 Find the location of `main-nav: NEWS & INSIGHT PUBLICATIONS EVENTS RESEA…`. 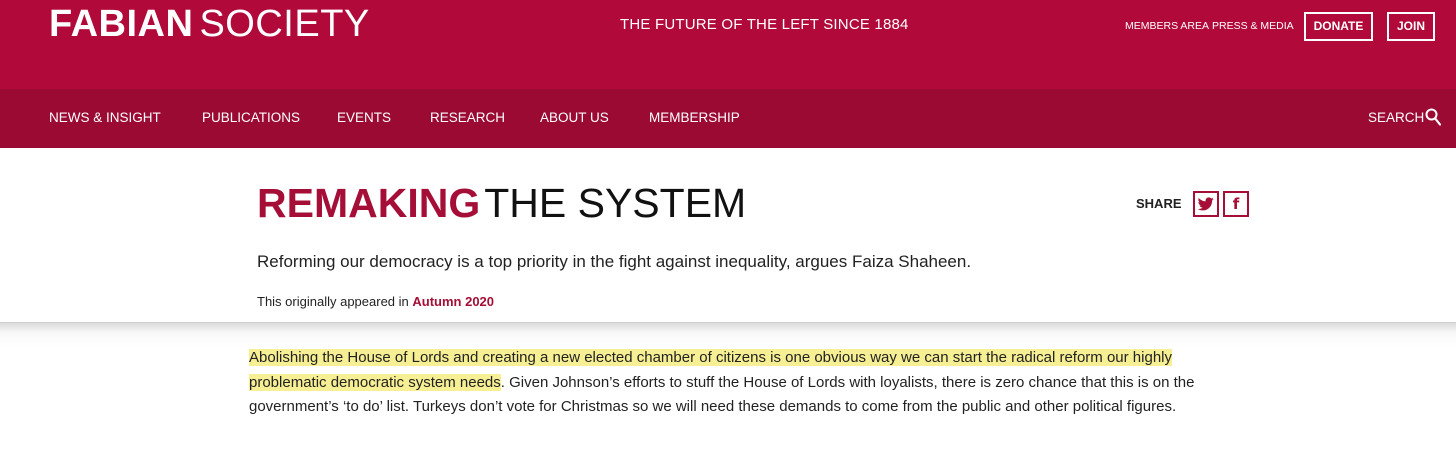

main-nav: NEWS & INSIGHT PUBLICATIONS EVENTS RESEA… is located at coordinates (728, 118).